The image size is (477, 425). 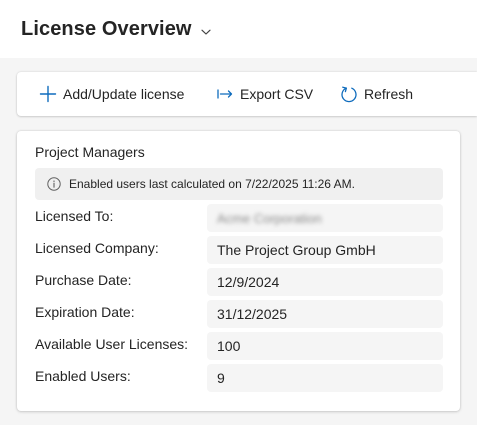 What do you see at coordinates (349, 94) in the screenshot?
I see `refresh-icon` at bounding box center [349, 94].